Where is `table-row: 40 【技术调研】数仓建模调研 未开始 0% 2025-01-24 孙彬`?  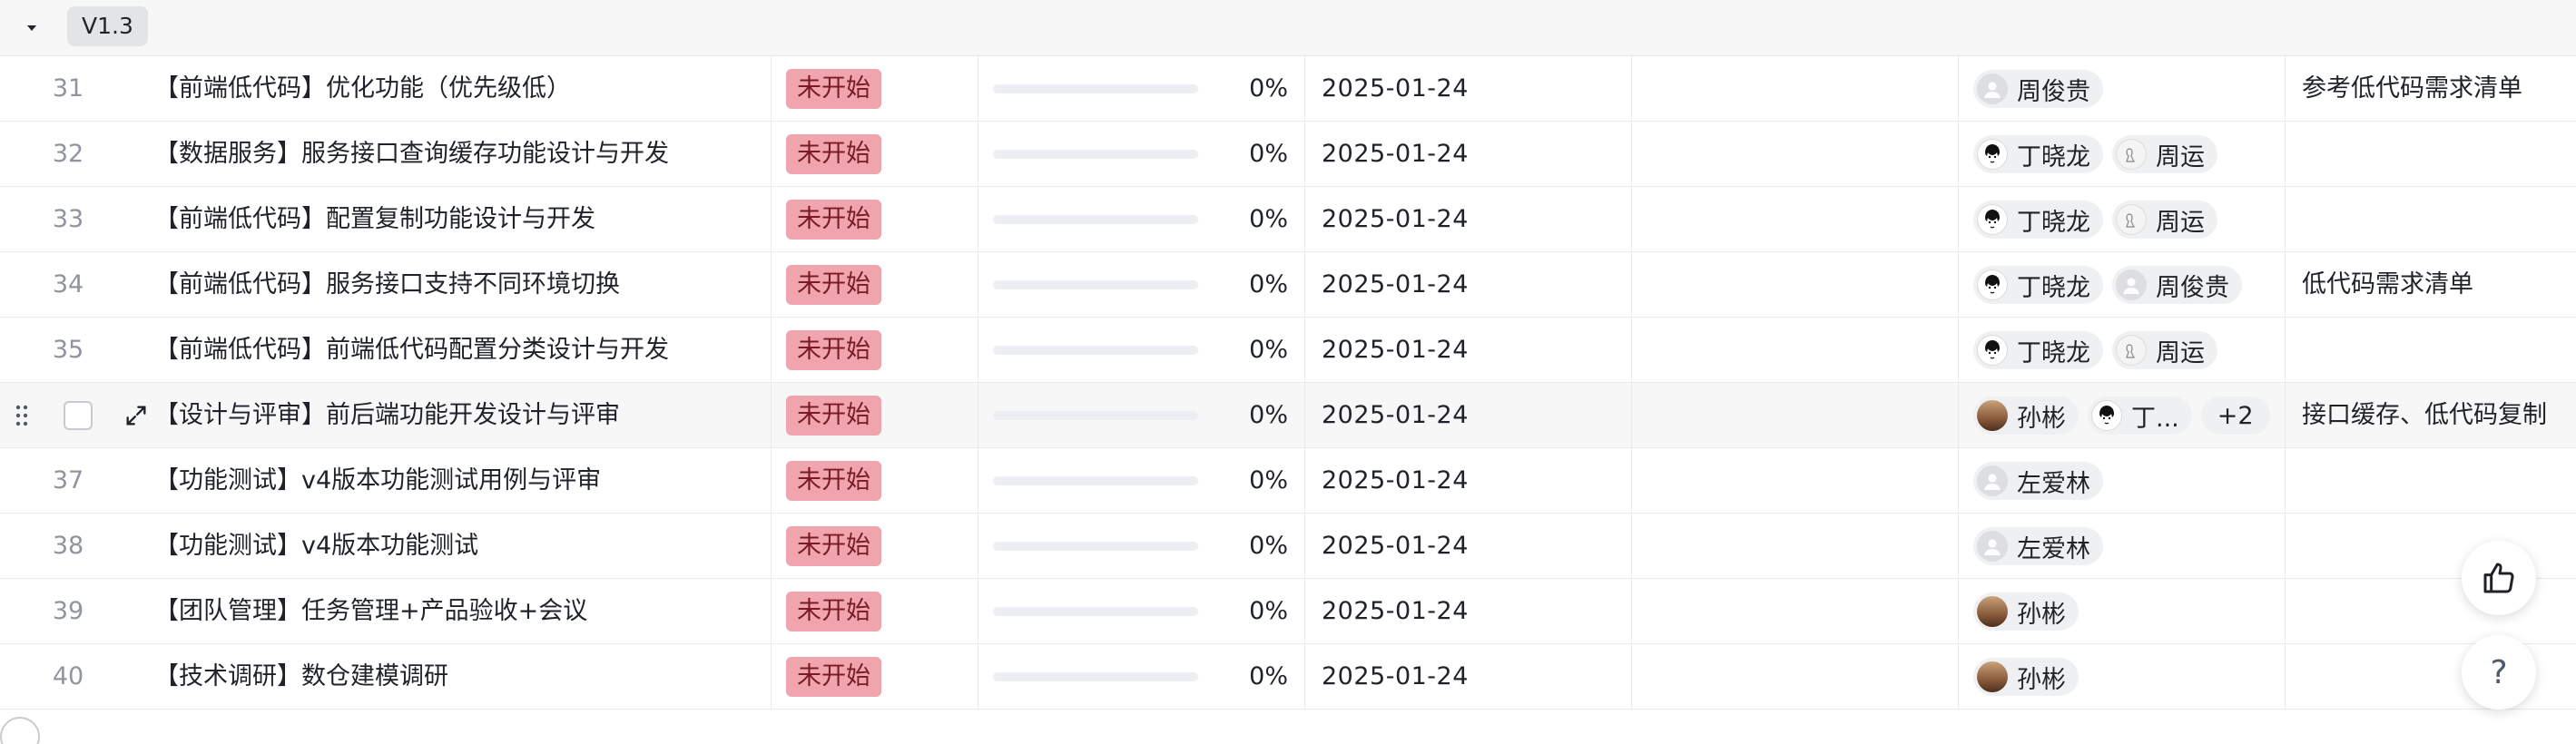 table-row: 40 【技术调研】数仓建模调研 未开始 0% 2025-01-24 孙彬 is located at coordinates (1288, 677).